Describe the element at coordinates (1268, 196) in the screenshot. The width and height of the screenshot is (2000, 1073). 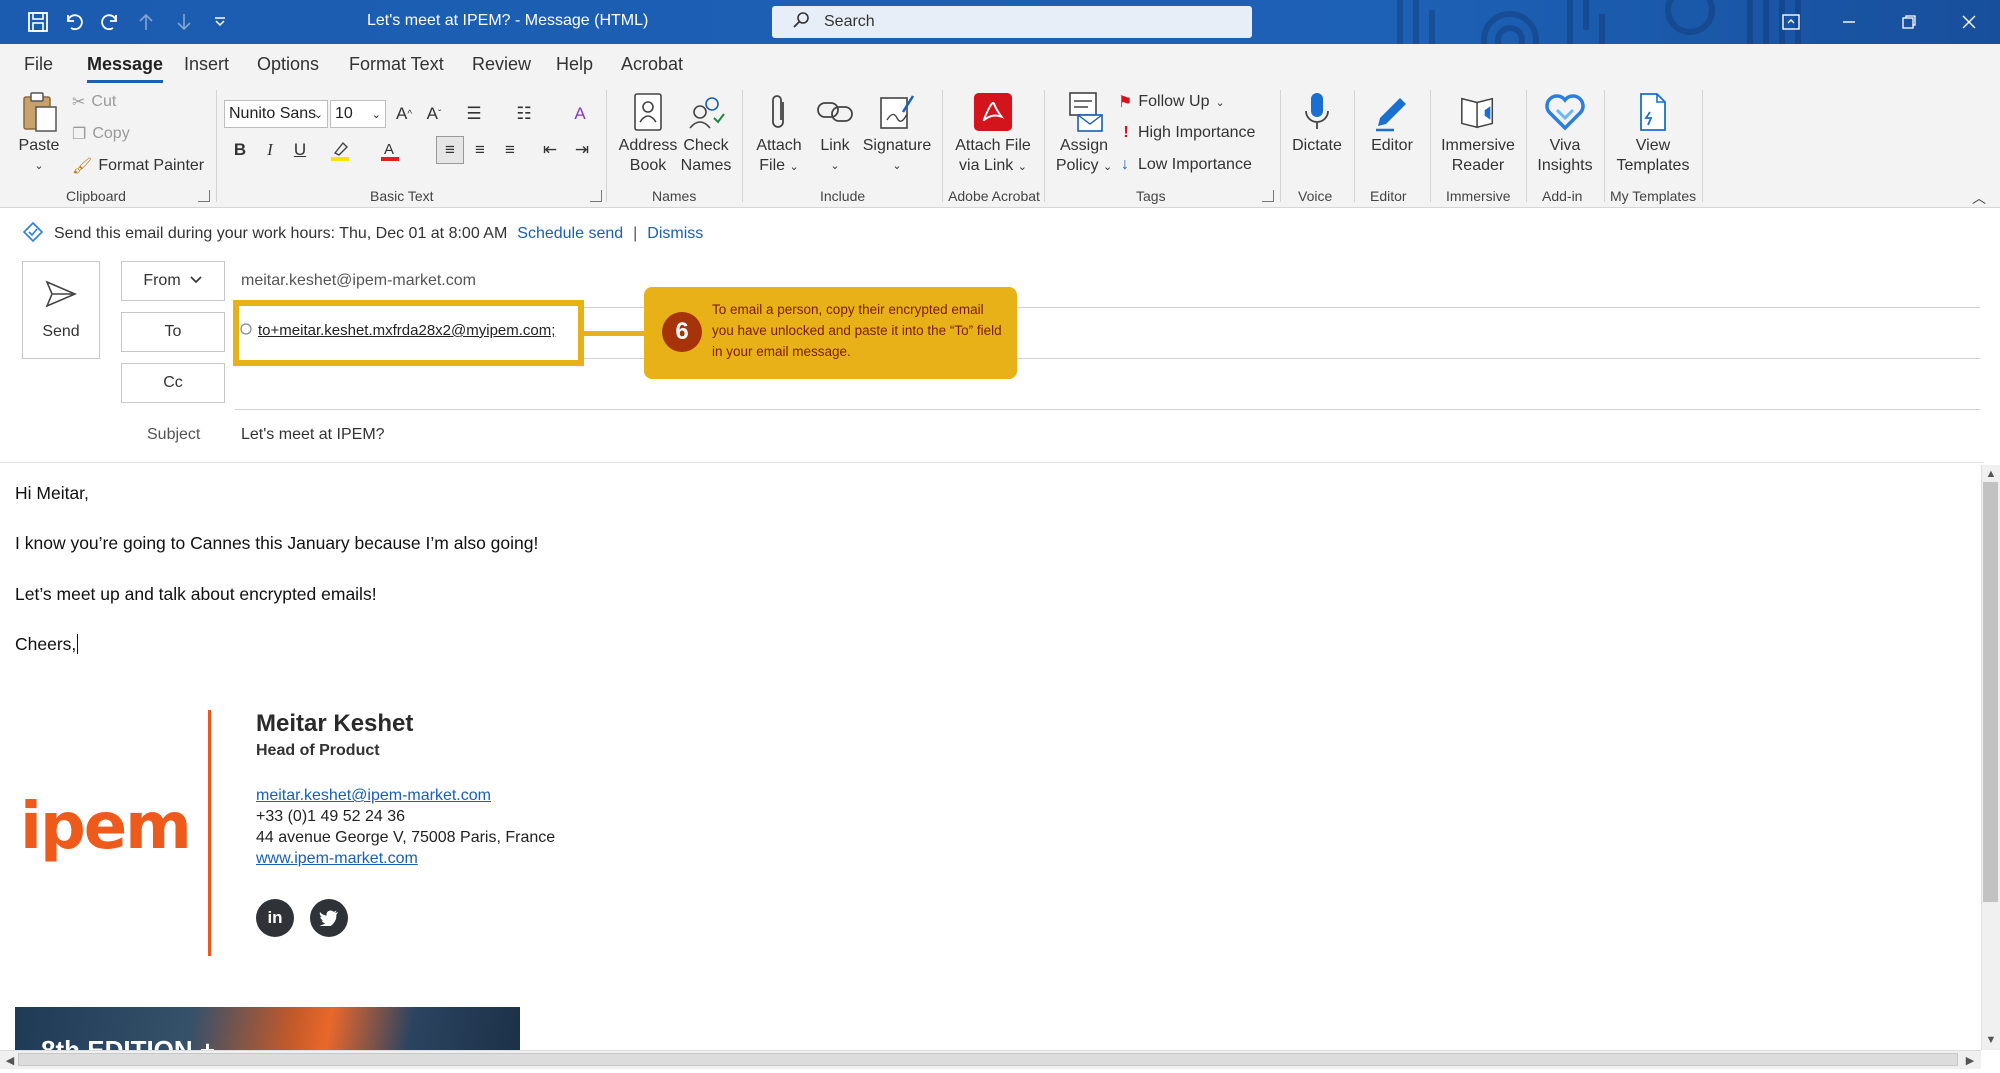
I see `tags-launcher-icon` at that location.